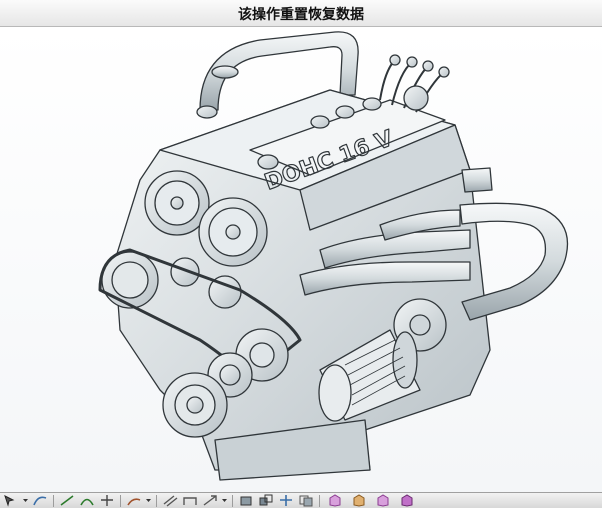 The height and width of the screenshot is (508, 602). Describe the element at coordinates (306, 501) in the screenshot. I see `copy-icon` at that location.